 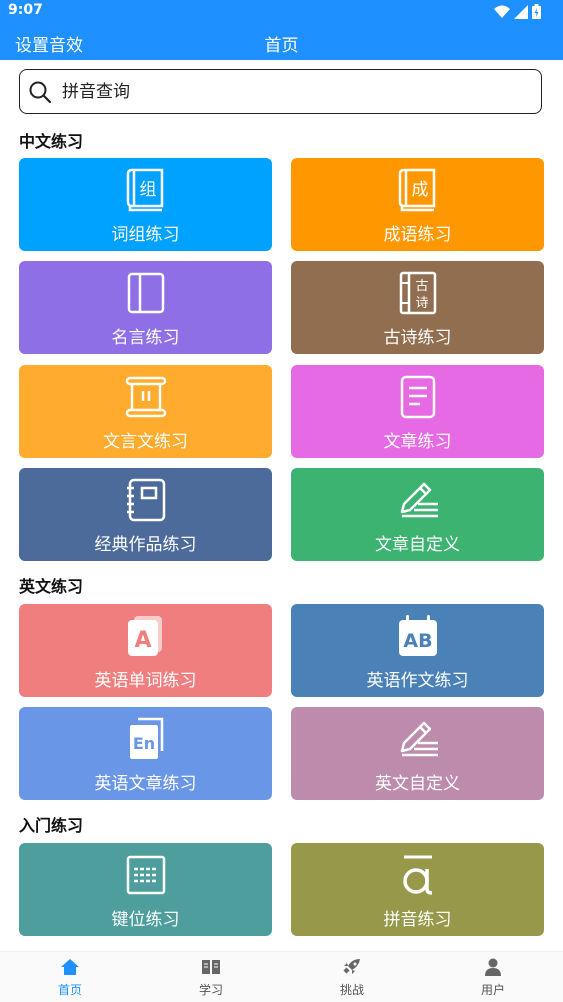 I want to click on tab-home: 首页, so click(x=70, y=977).